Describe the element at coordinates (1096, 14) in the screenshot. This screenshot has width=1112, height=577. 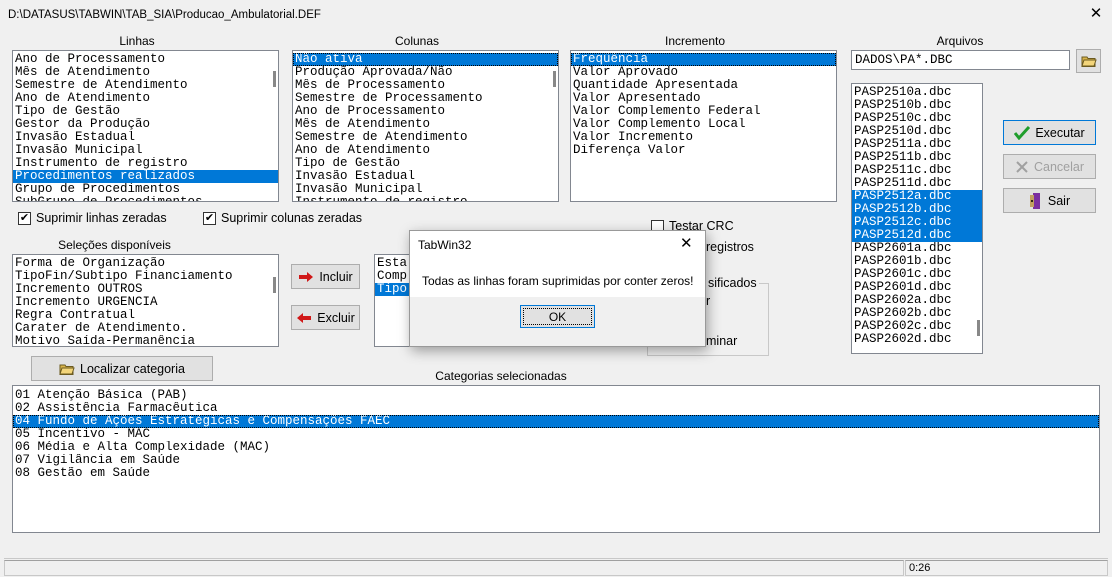
I see `window-close-icon: ✕` at that location.